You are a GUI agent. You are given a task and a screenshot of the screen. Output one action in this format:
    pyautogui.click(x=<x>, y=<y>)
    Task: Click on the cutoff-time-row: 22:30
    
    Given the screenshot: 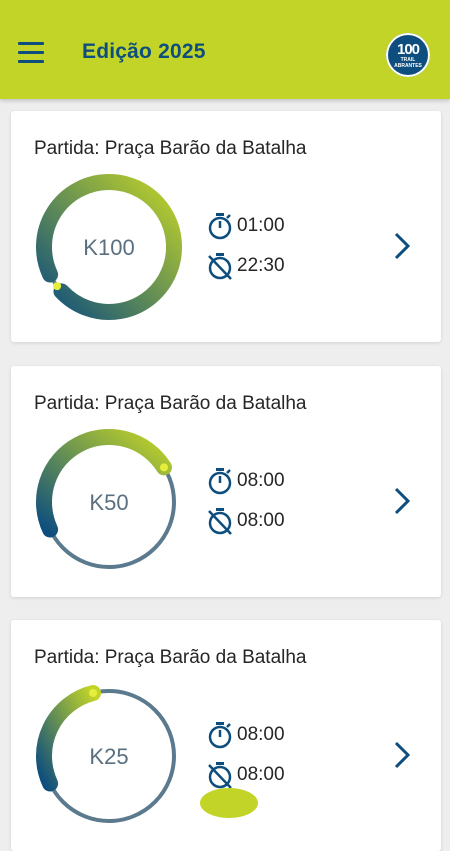 What is the action you would take?
    pyautogui.click(x=245, y=266)
    